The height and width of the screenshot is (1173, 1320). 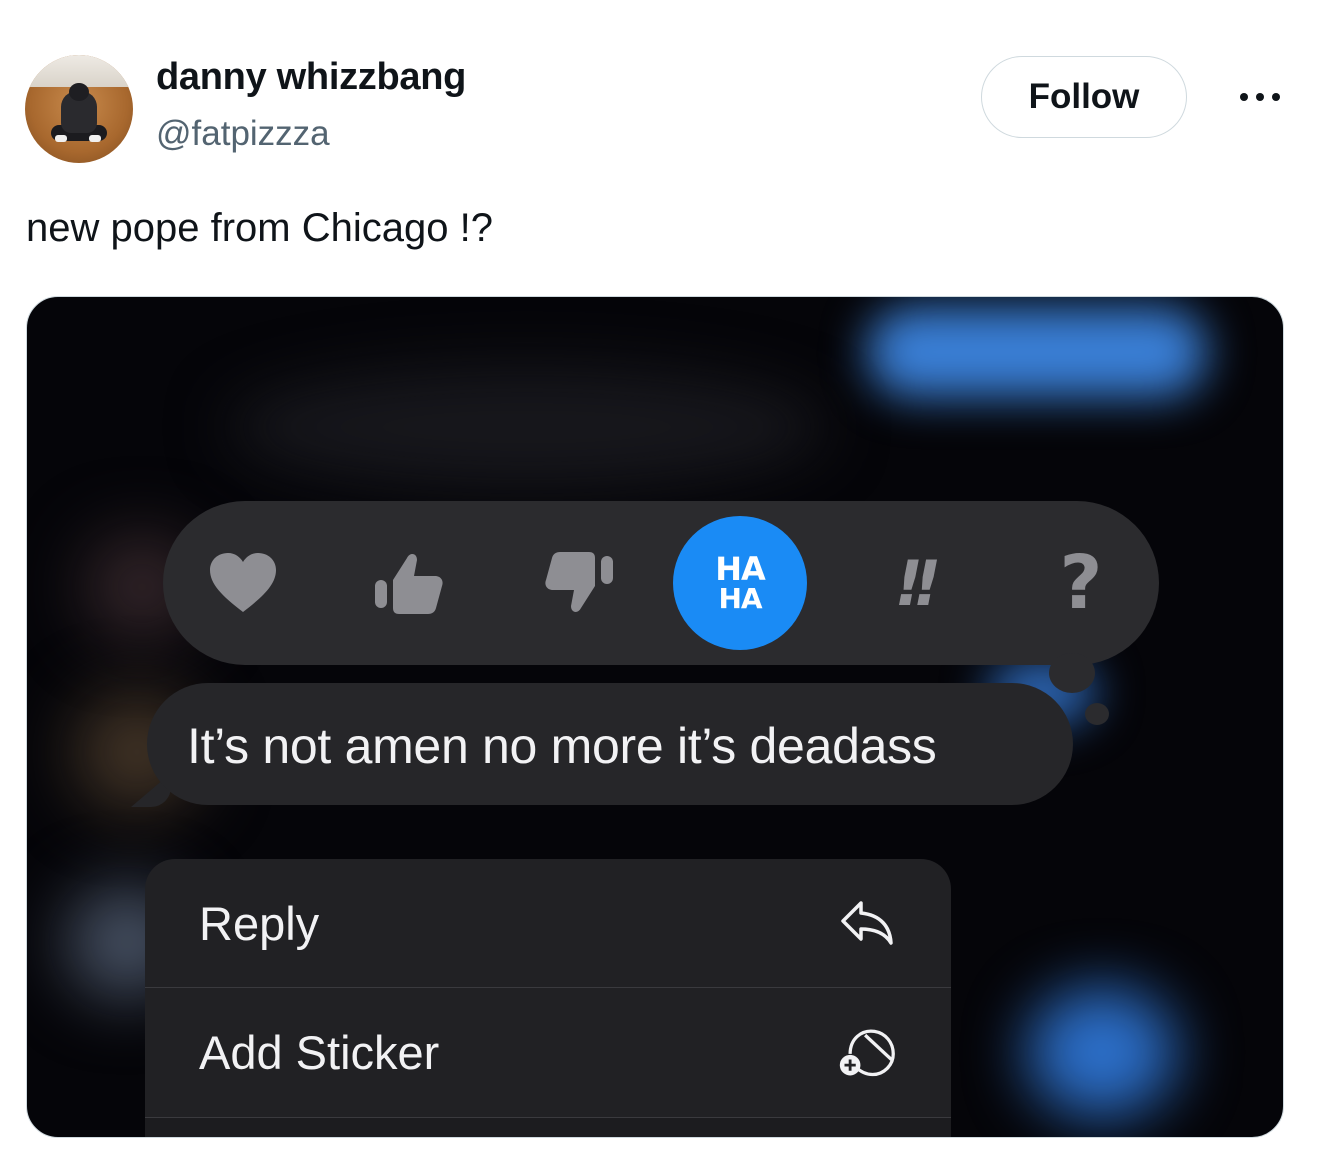 What do you see at coordinates (867, 1052) in the screenshot?
I see `add-sticker-icon` at bounding box center [867, 1052].